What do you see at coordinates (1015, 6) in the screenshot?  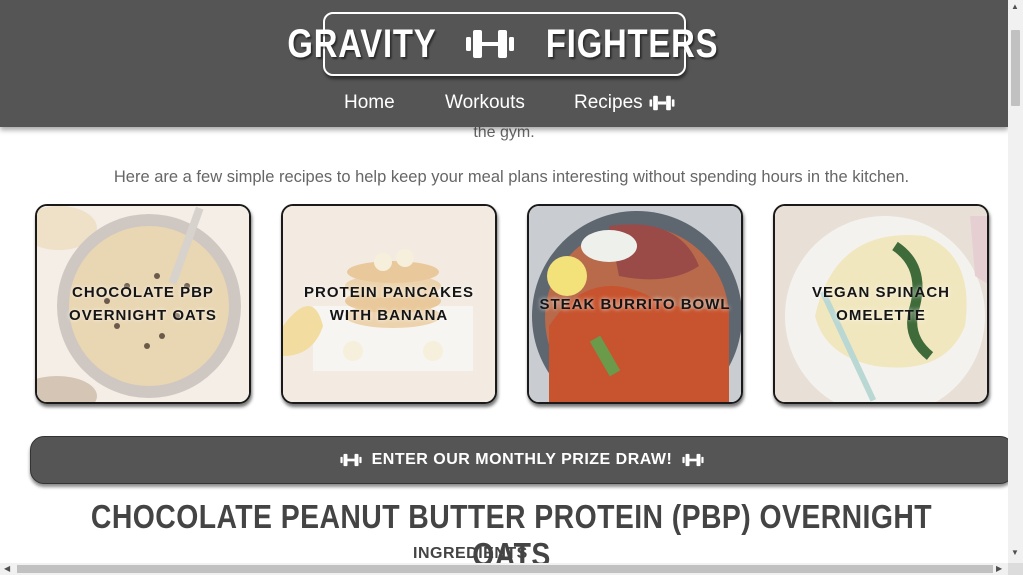 I see `scroll-up-arrow-icon: ▲` at bounding box center [1015, 6].